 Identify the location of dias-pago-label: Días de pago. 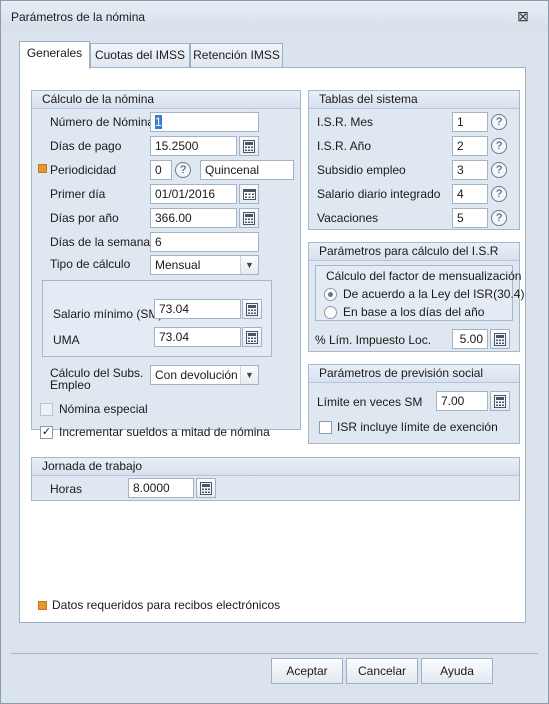
(86, 146).